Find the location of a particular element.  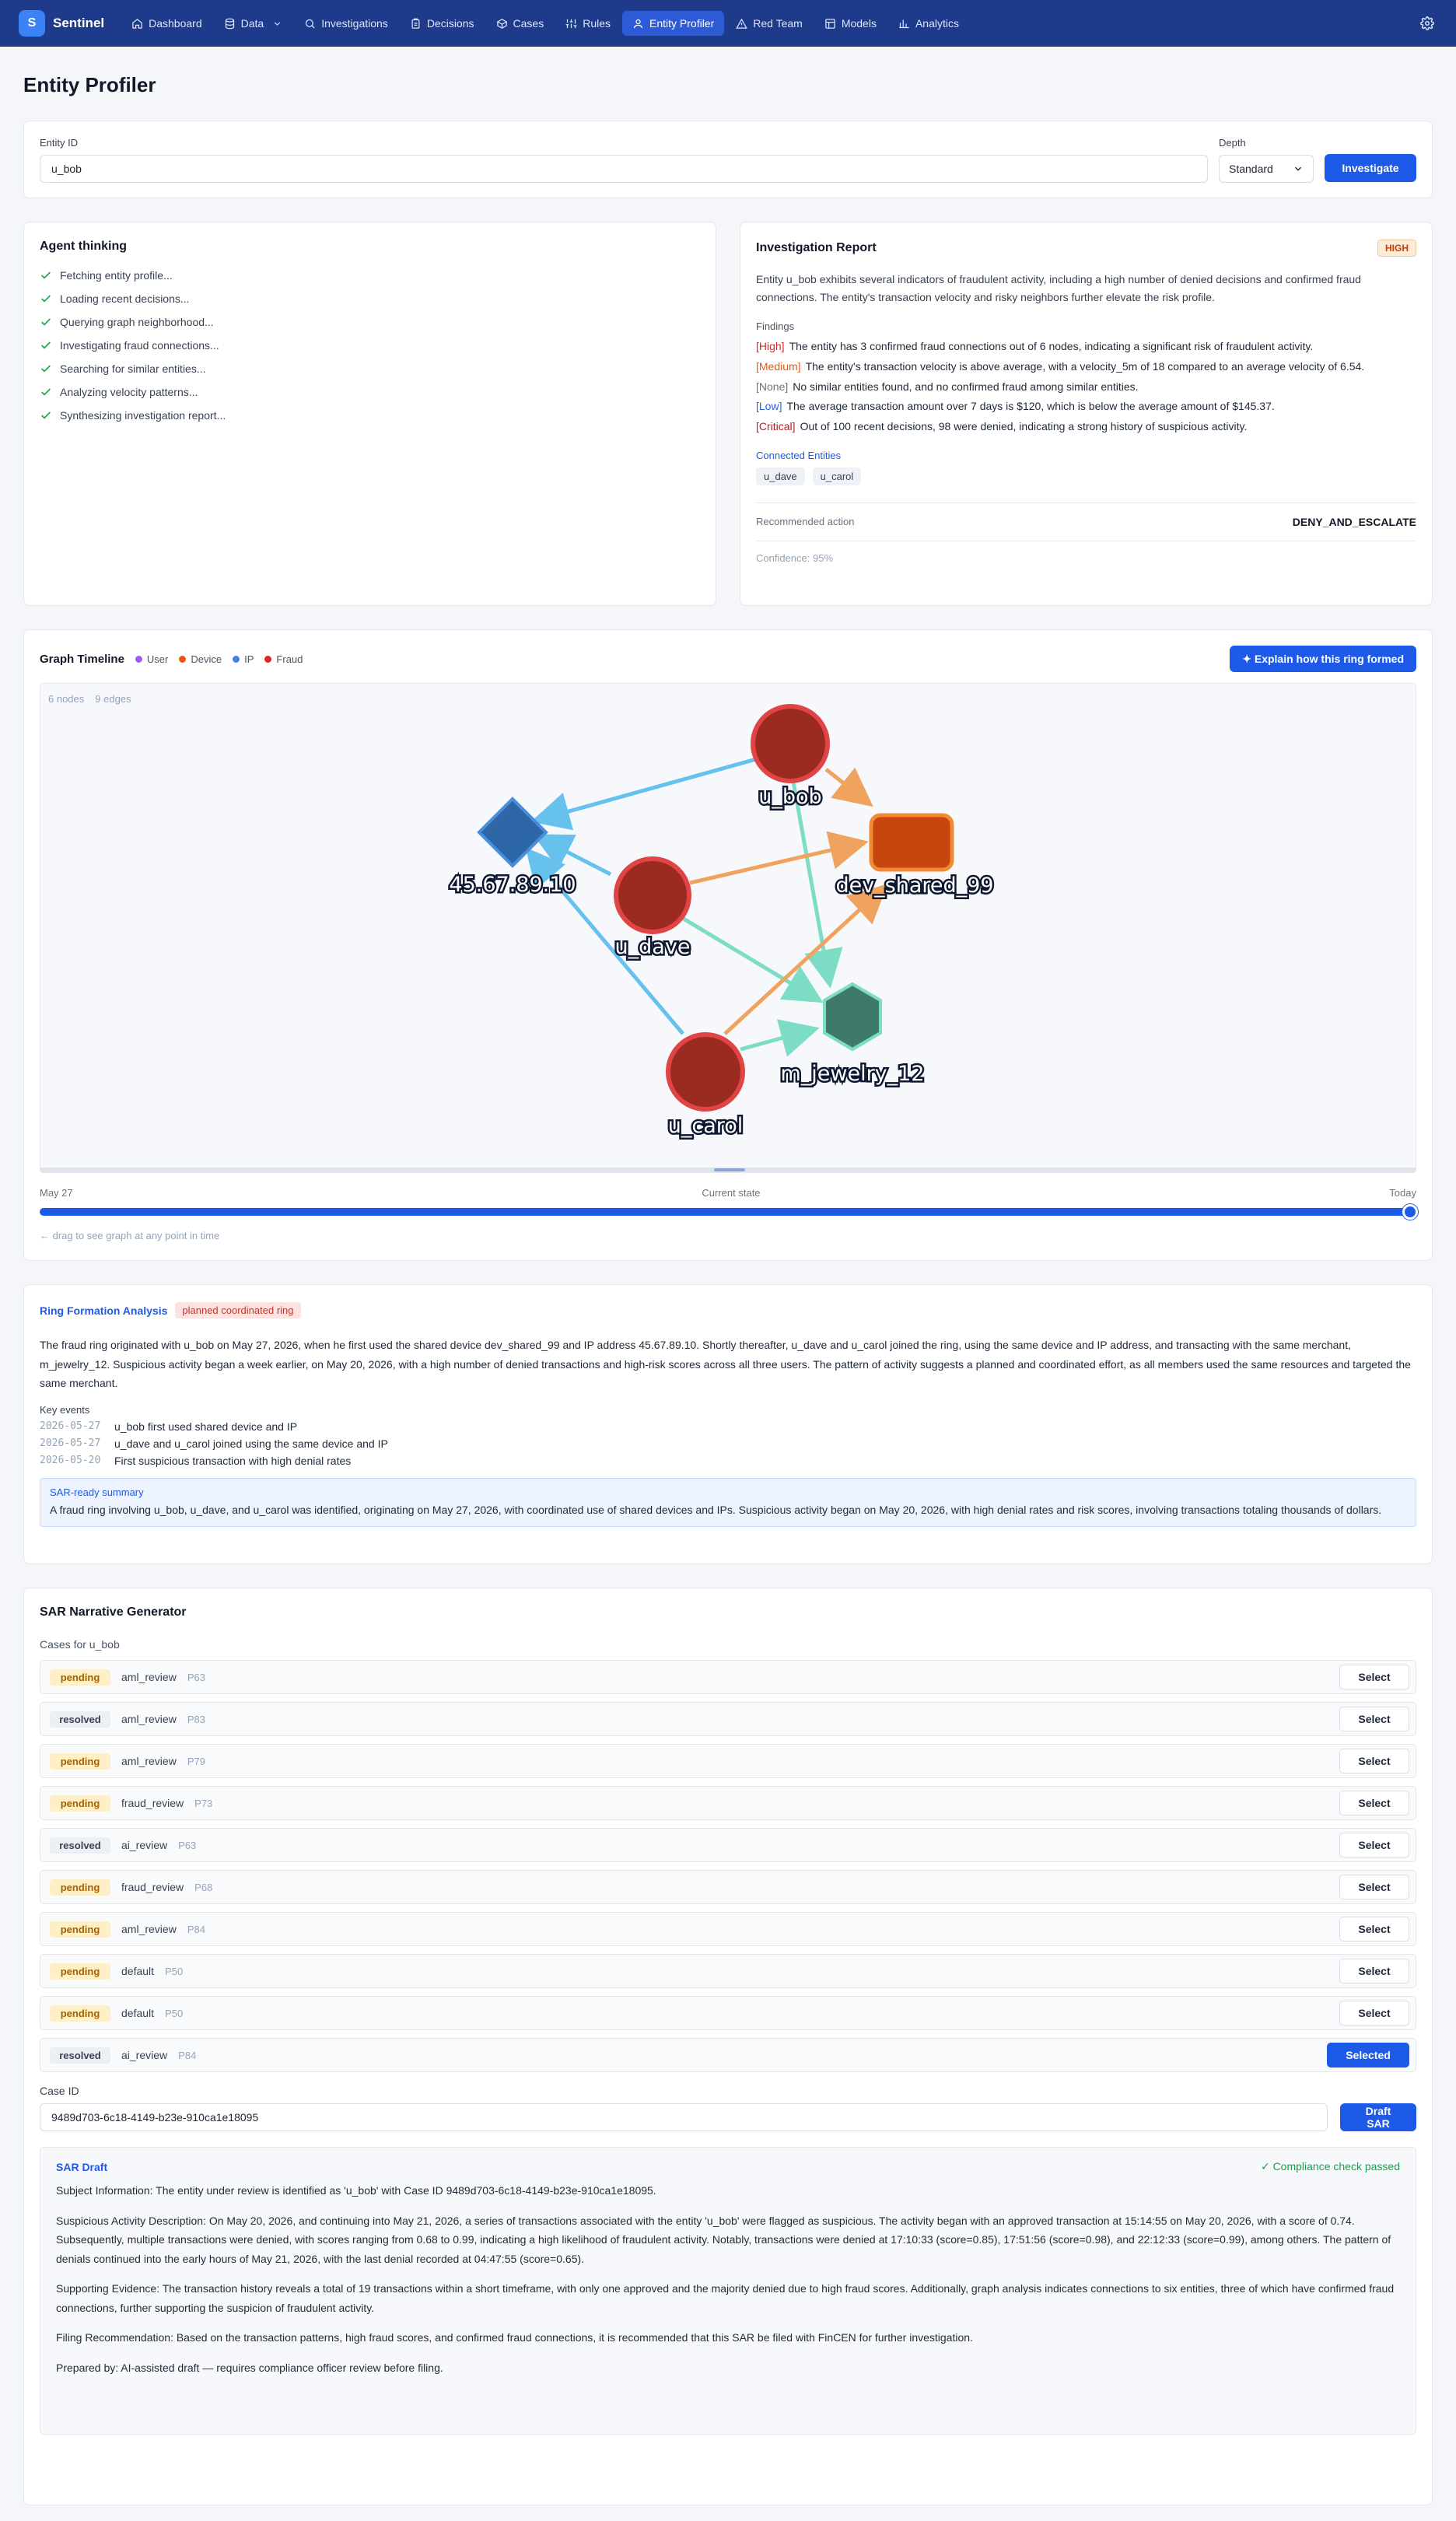

case-row: pending aml_review P79 Select is located at coordinates (728, 1761).